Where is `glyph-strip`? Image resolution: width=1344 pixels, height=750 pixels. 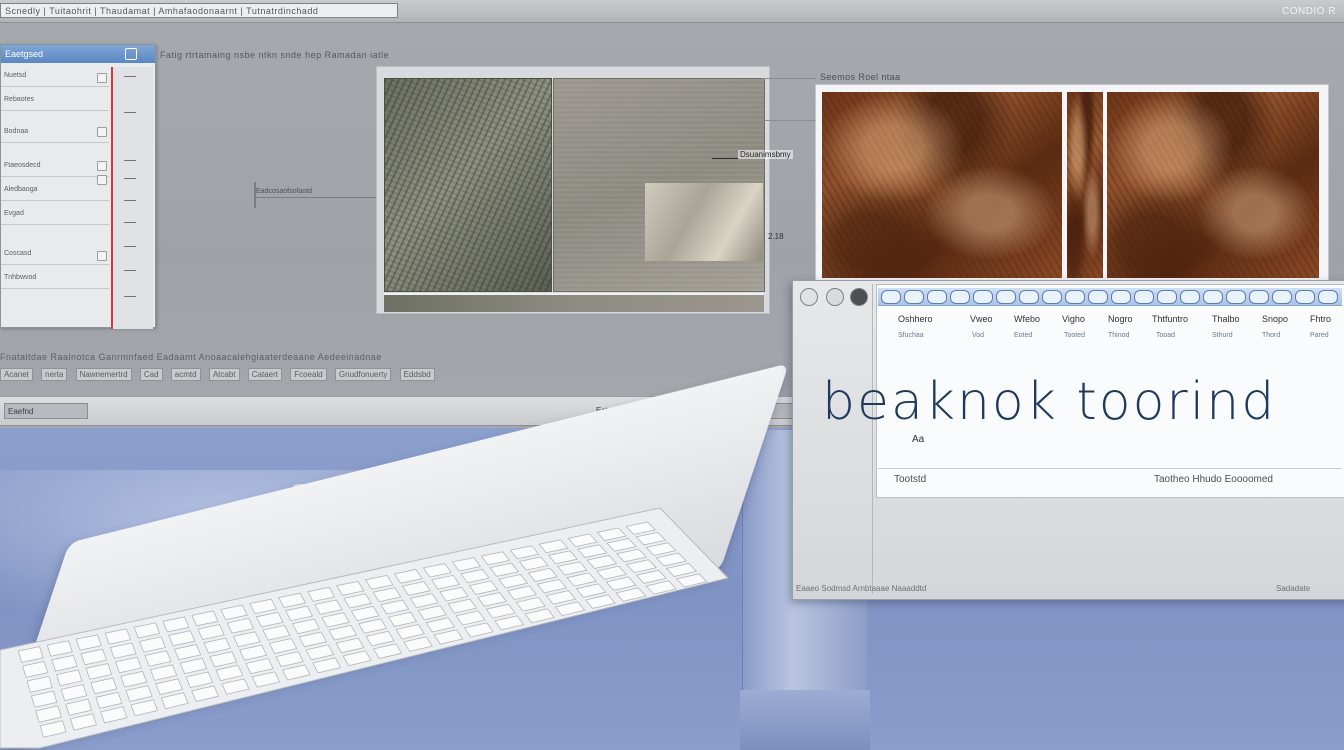
glyph-strip is located at coordinates (1110, 297).